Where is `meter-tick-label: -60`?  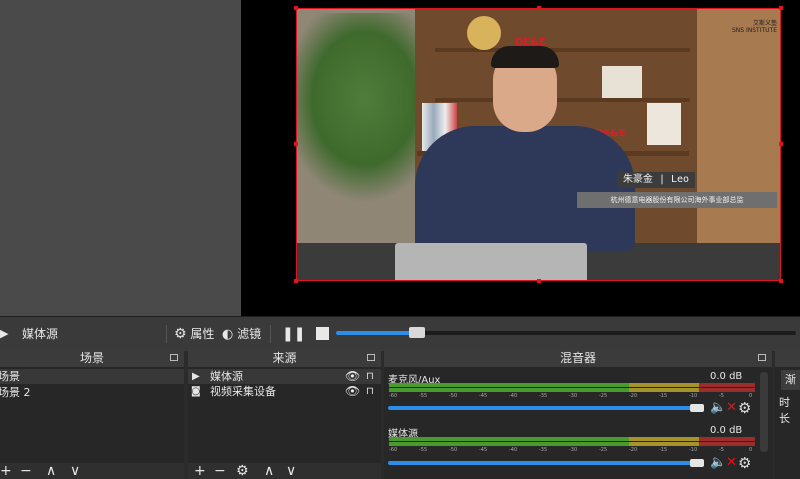
meter-tick-label: -60 is located at coordinates (393, 450).